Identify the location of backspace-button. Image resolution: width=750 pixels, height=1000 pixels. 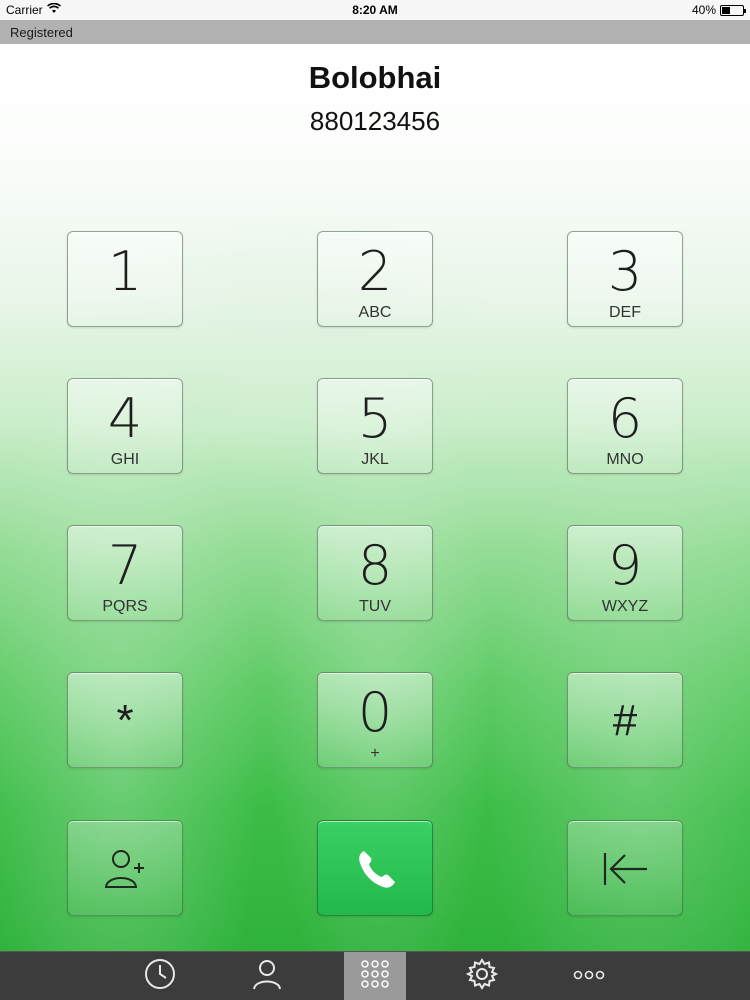
(625, 868).